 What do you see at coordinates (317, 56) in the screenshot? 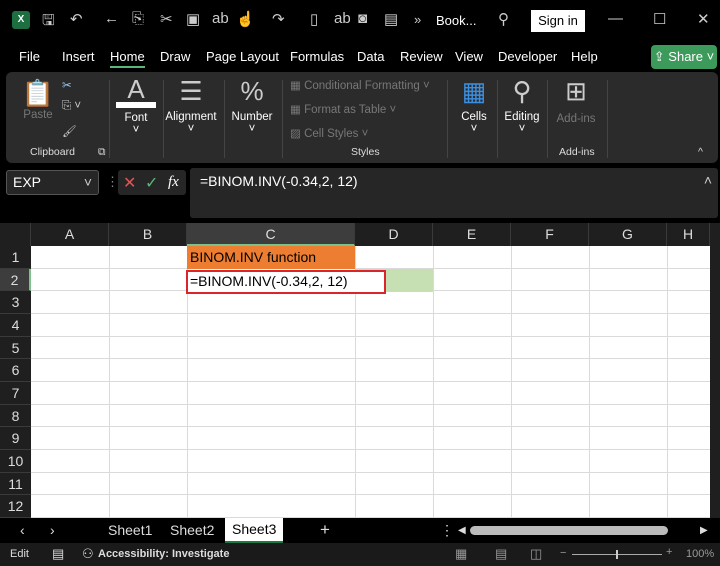
I see `tab-formulas: Formulas` at bounding box center [317, 56].